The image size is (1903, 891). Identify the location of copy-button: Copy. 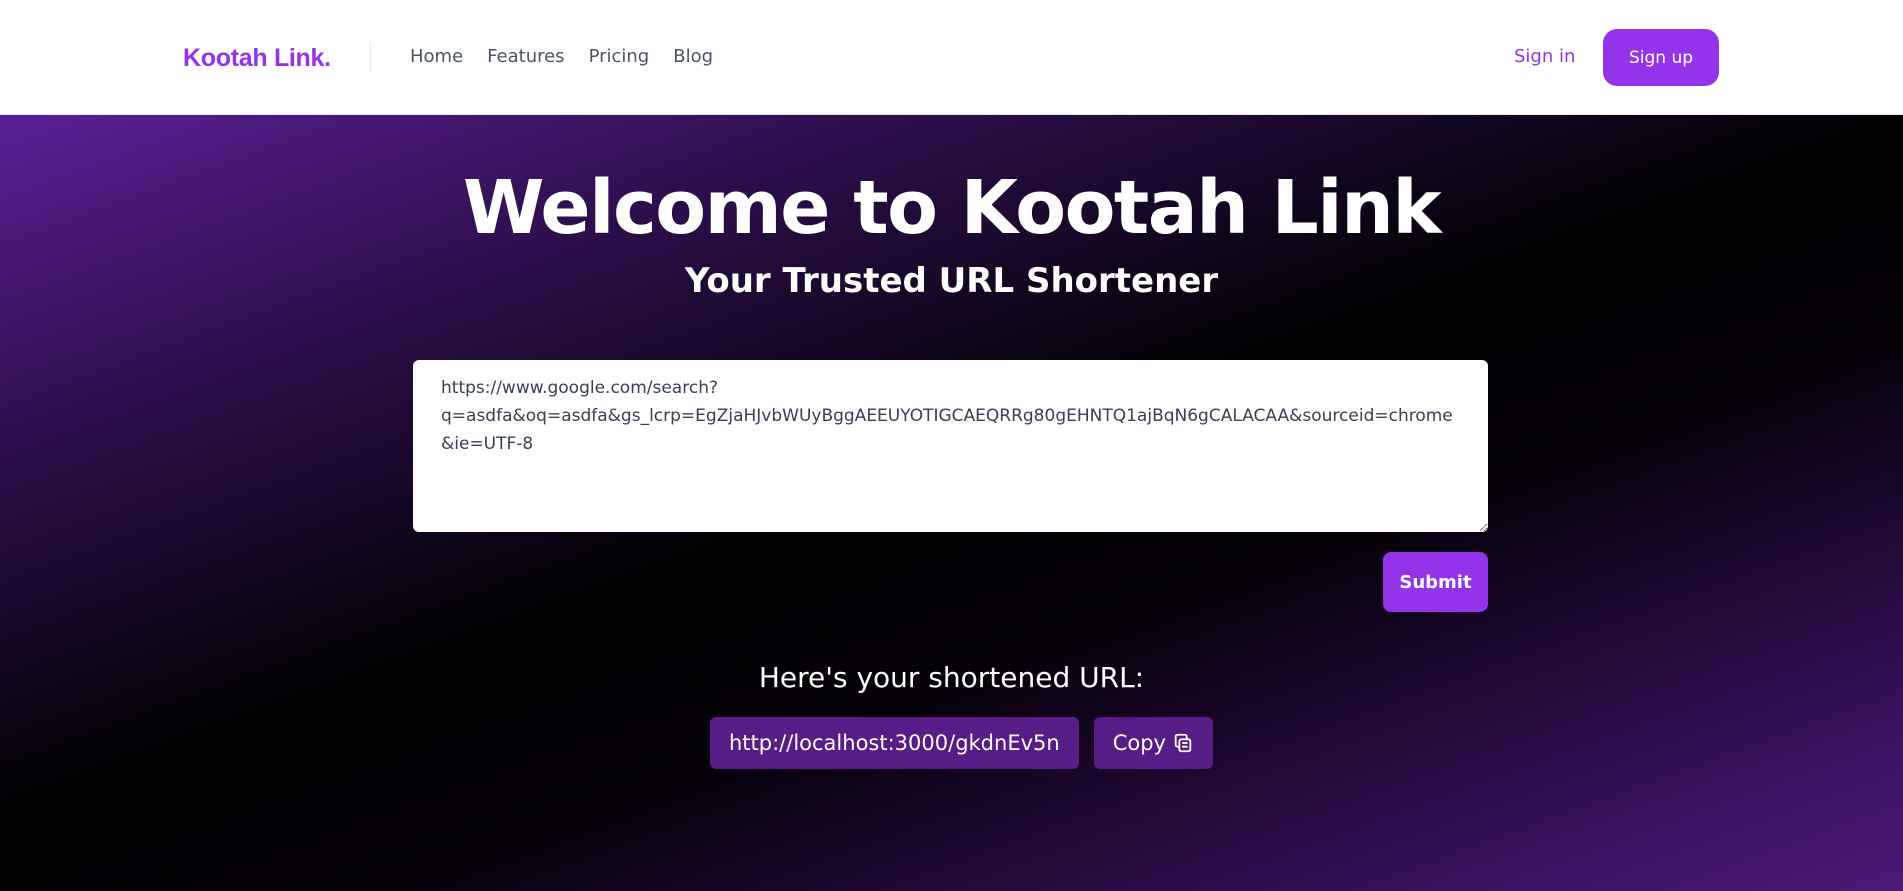
(1153, 743).